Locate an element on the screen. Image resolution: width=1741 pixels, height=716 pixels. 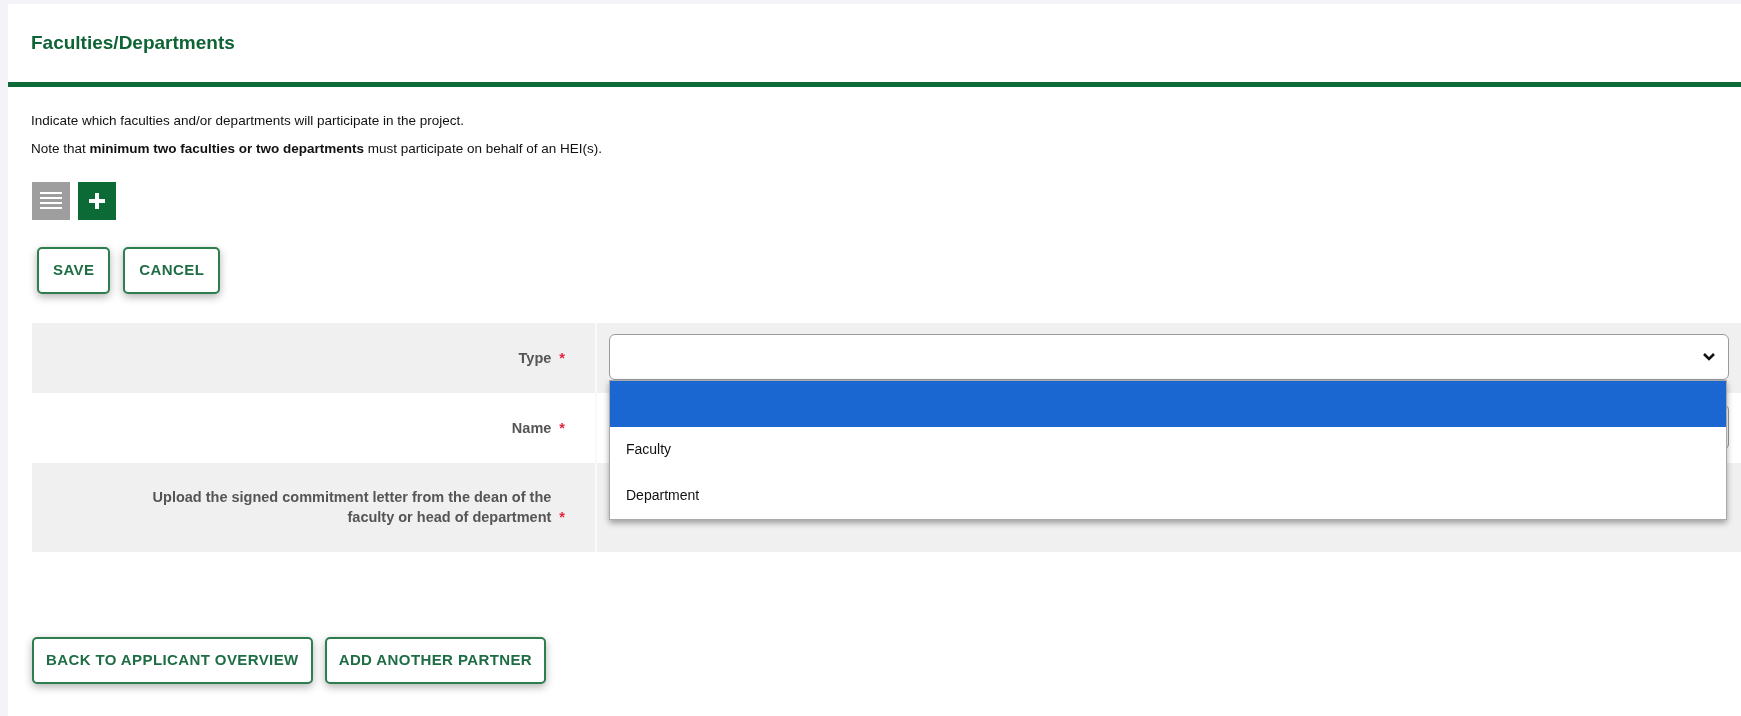
plus-icon is located at coordinates (97, 200).